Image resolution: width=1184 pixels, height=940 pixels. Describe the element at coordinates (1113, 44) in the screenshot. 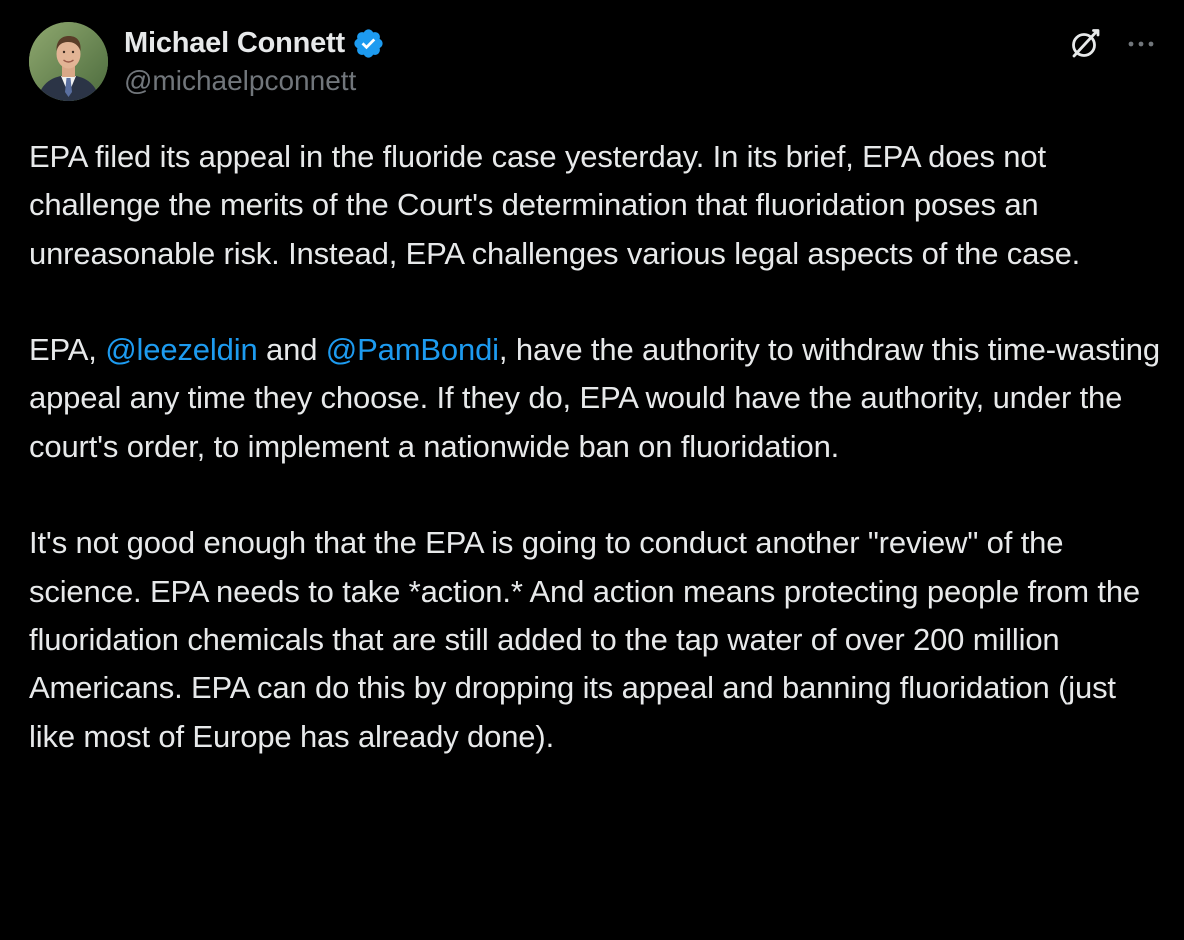

I see `top-actions` at that location.